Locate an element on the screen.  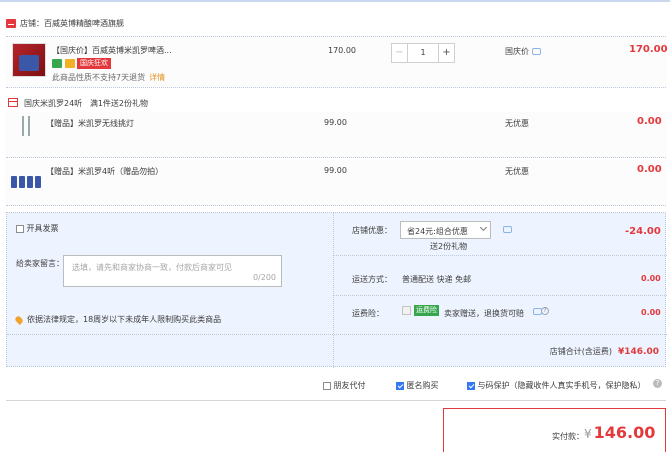
item-total: 170.00 is located at coordinates (648, 49).